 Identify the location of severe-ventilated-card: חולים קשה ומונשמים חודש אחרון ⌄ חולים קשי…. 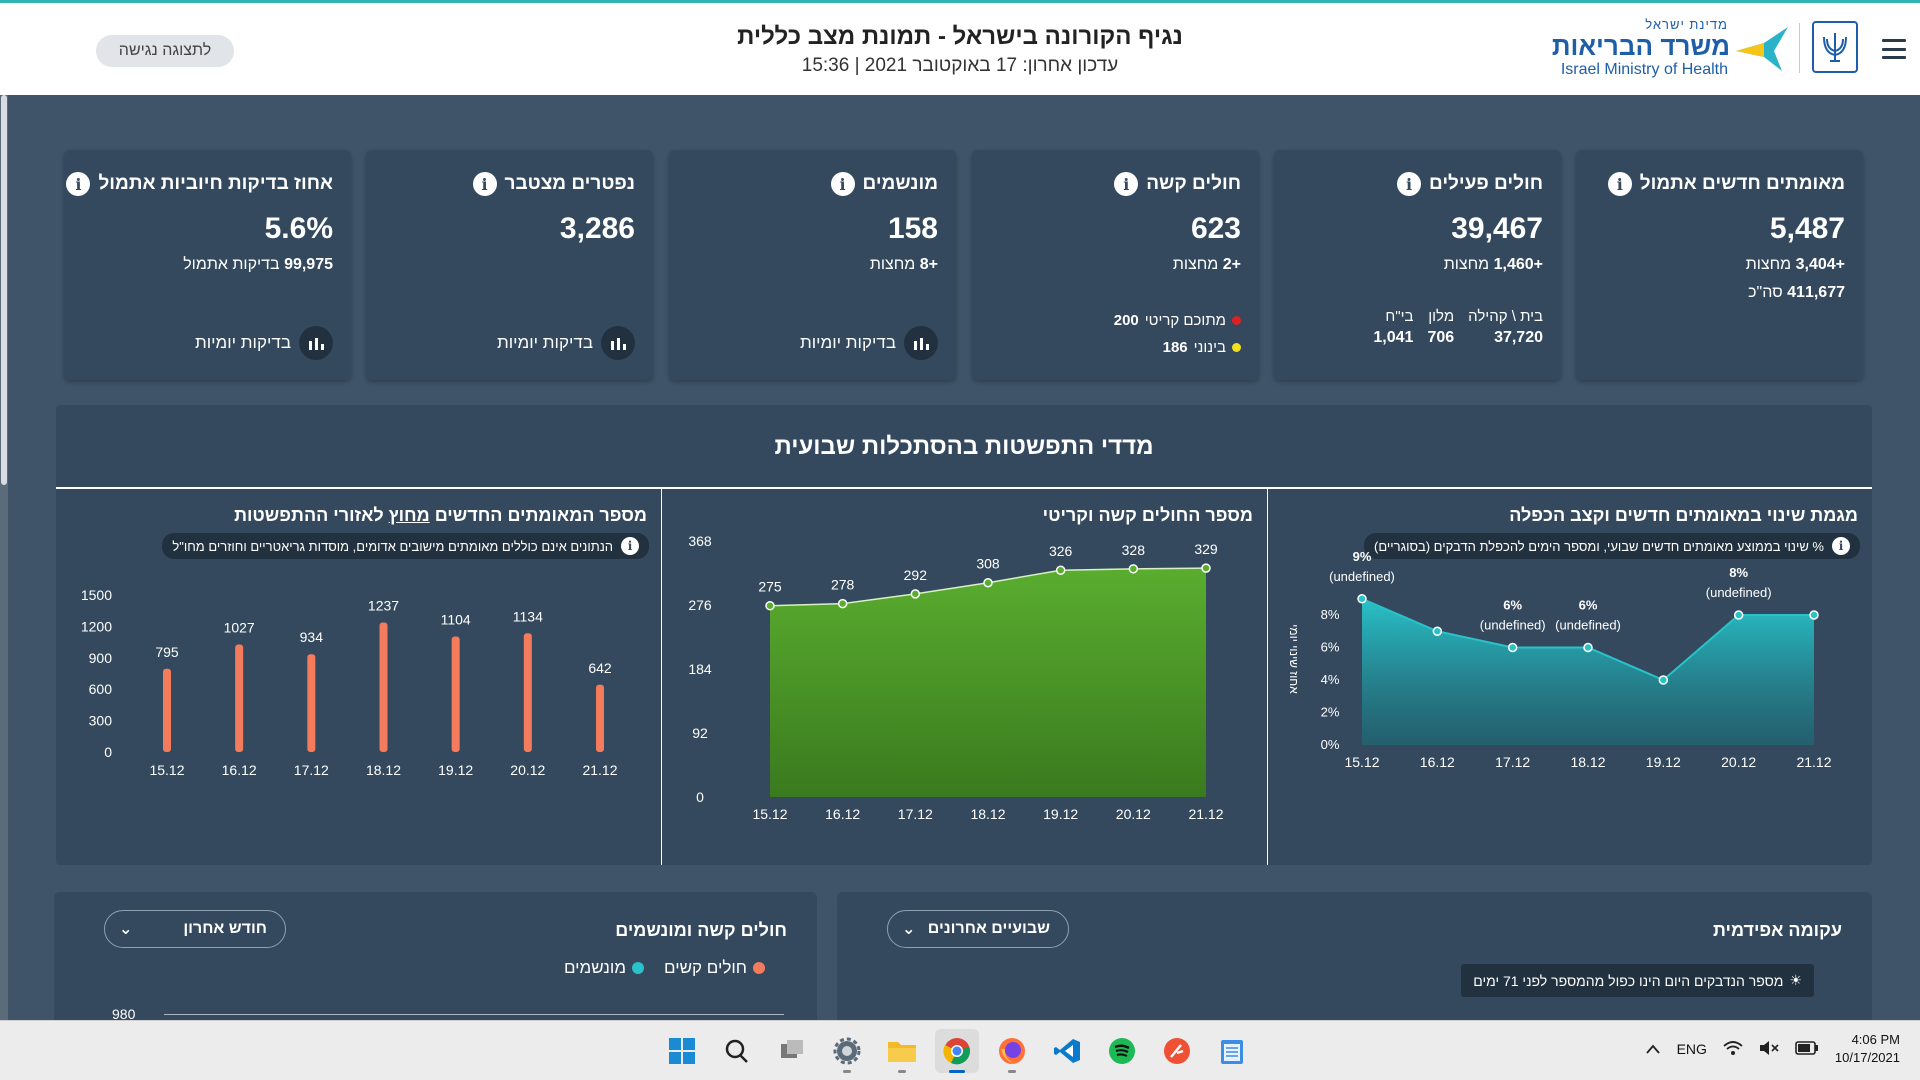
(435, 962).